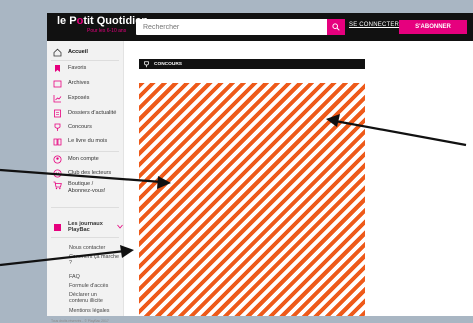 The image size is (473, 323). I want to click on arrow-bottom-left, so click(67, 256).